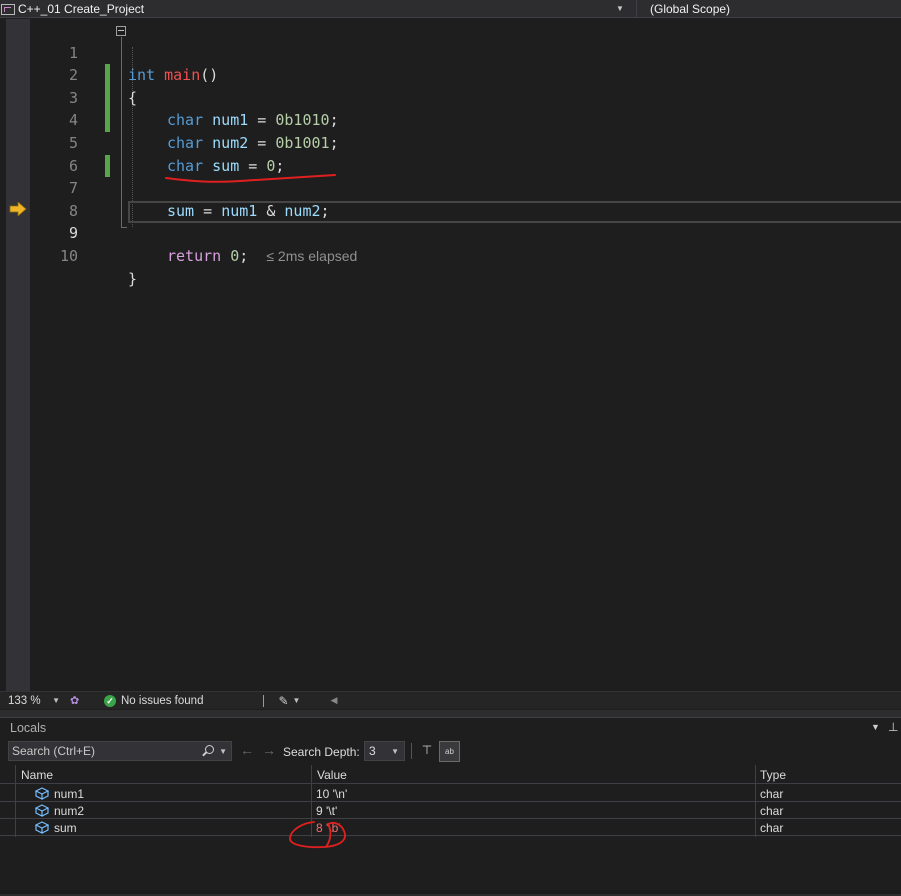  I want to click on column-header-value: Value, so click(332, 775).